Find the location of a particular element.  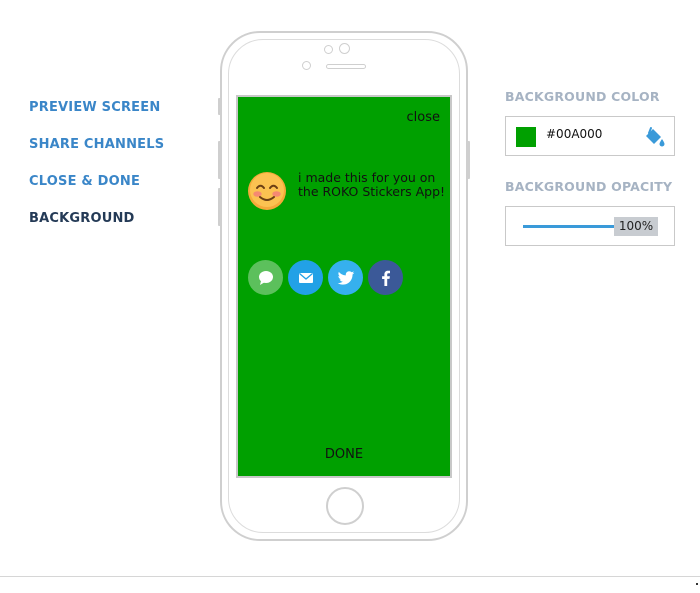

smiling-face-icon is located at coordinates (267, 191).